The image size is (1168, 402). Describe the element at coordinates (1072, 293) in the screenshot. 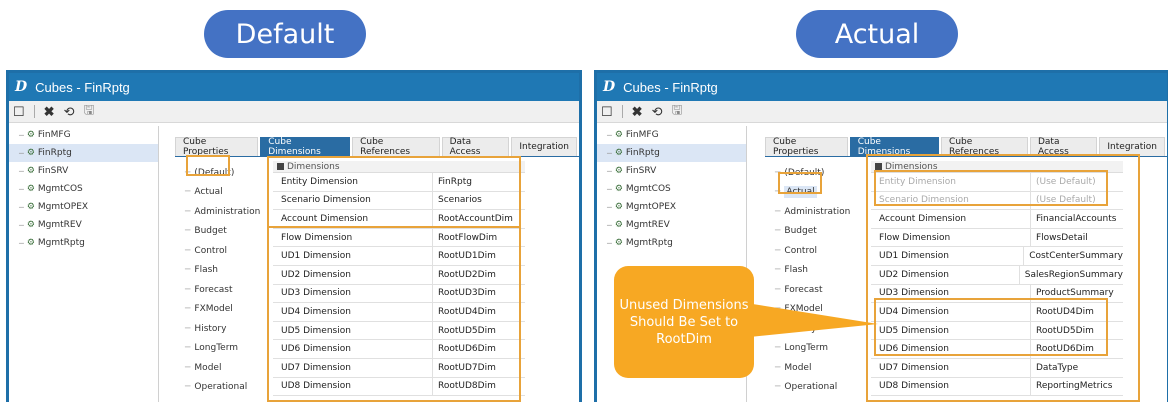

I see `dimension-value-cell: ProductSummary` at that location.